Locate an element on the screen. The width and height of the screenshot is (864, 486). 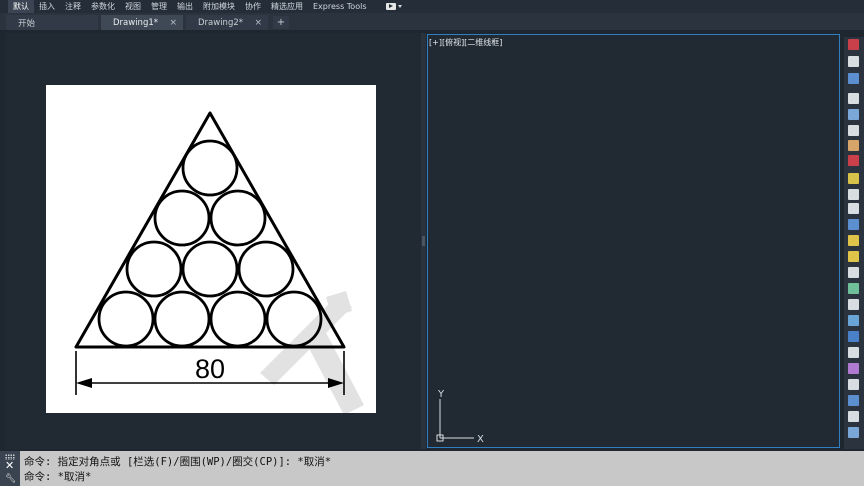
ribbon-tab-featured-apps: 精选应用 is located at coordinates (287, 6).